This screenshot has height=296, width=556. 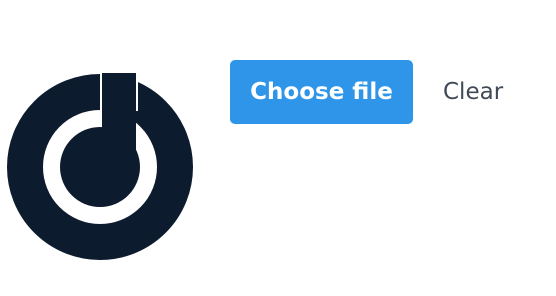 What do you see at coordinates (321, 92) in the screenshot?
I see `choose-file-button: Choose file` at bounding box center [321, 92].